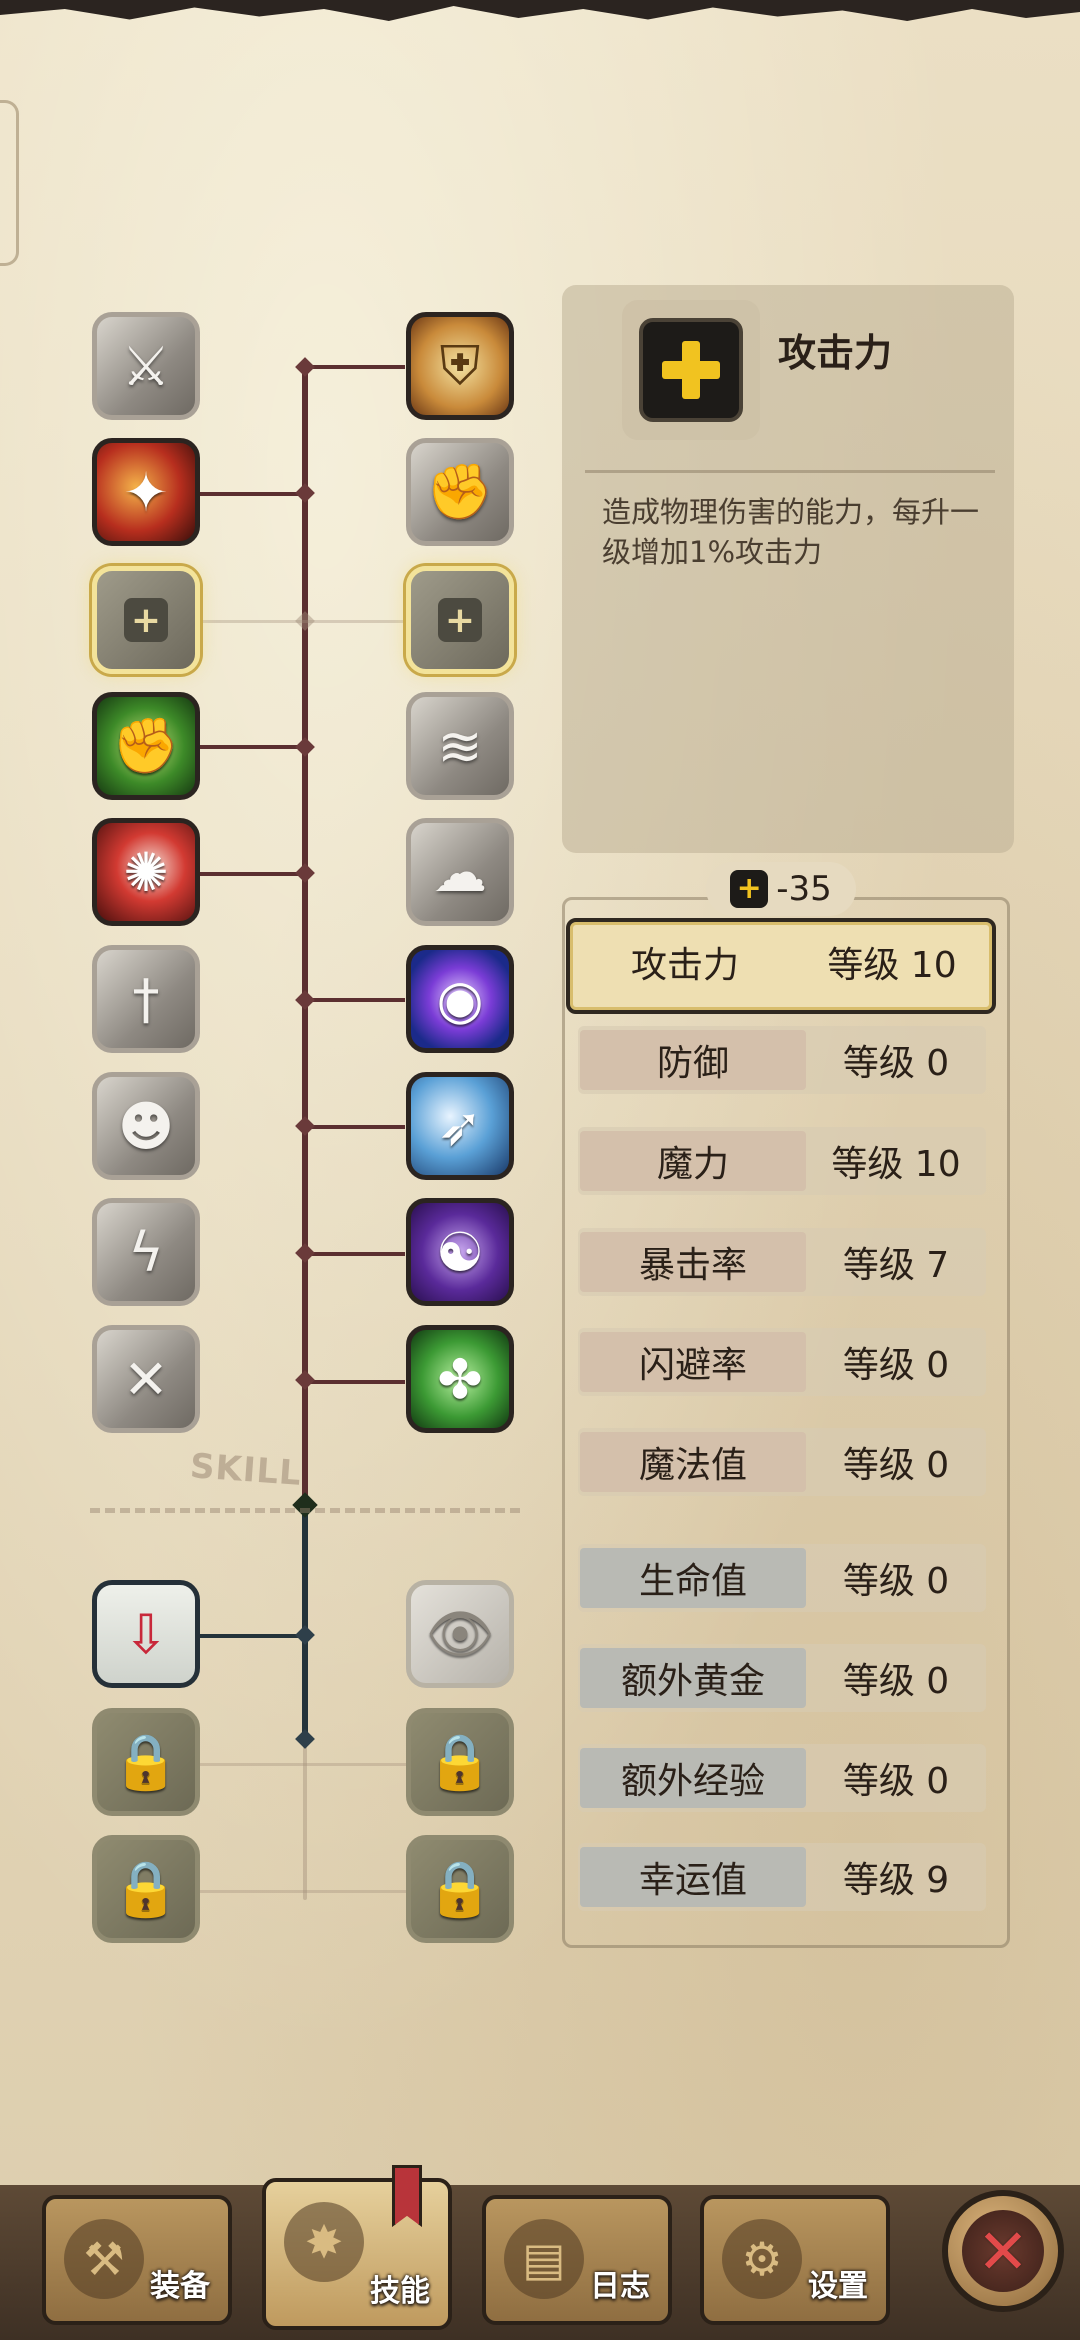 This screenshot has height=2340, width=1080. I want to click on close-icon: ✕, so click(1003, 2251).